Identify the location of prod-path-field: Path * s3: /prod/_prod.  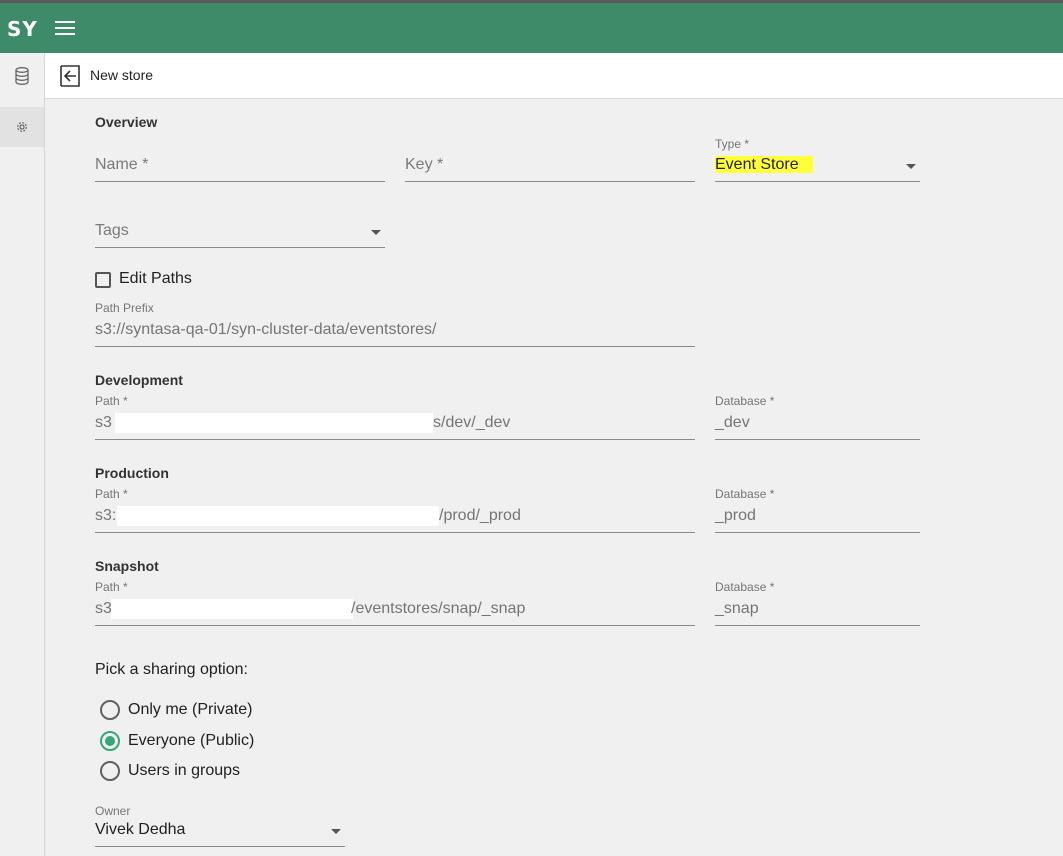
(395, 509).